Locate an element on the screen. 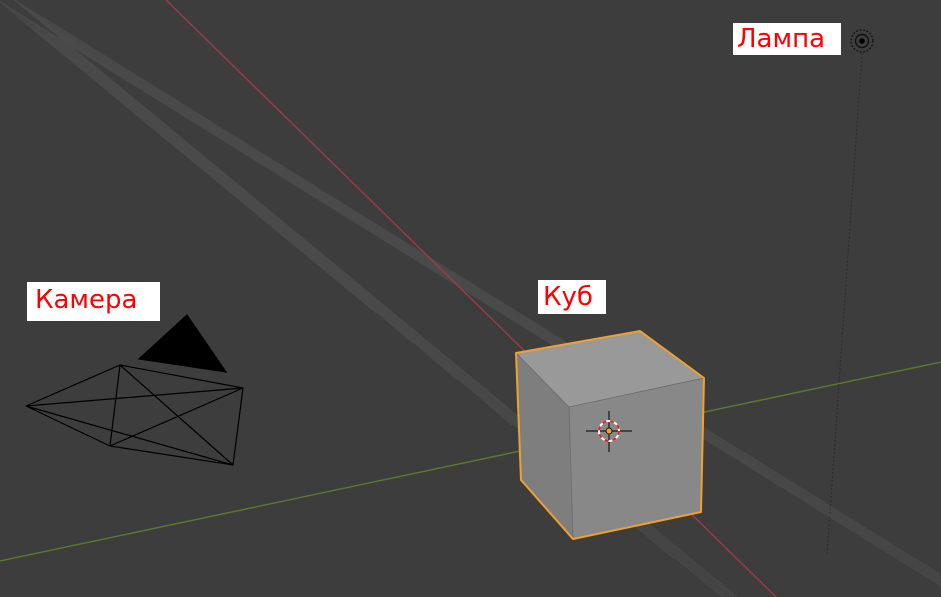 The height and width of the screenshot is (597, 941). selected-cube-icon is located at coordinates (610, 435).